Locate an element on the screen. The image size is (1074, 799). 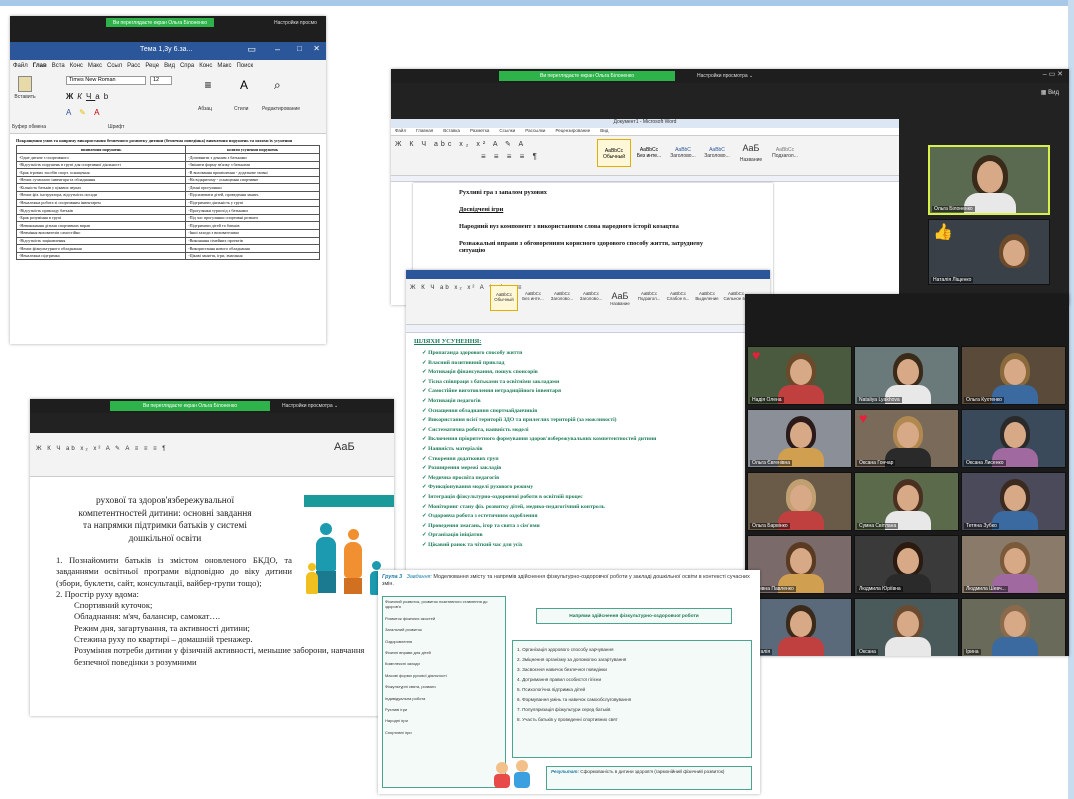
participant-tile: Людмила Юріївна is located at coordinates (906, 564).